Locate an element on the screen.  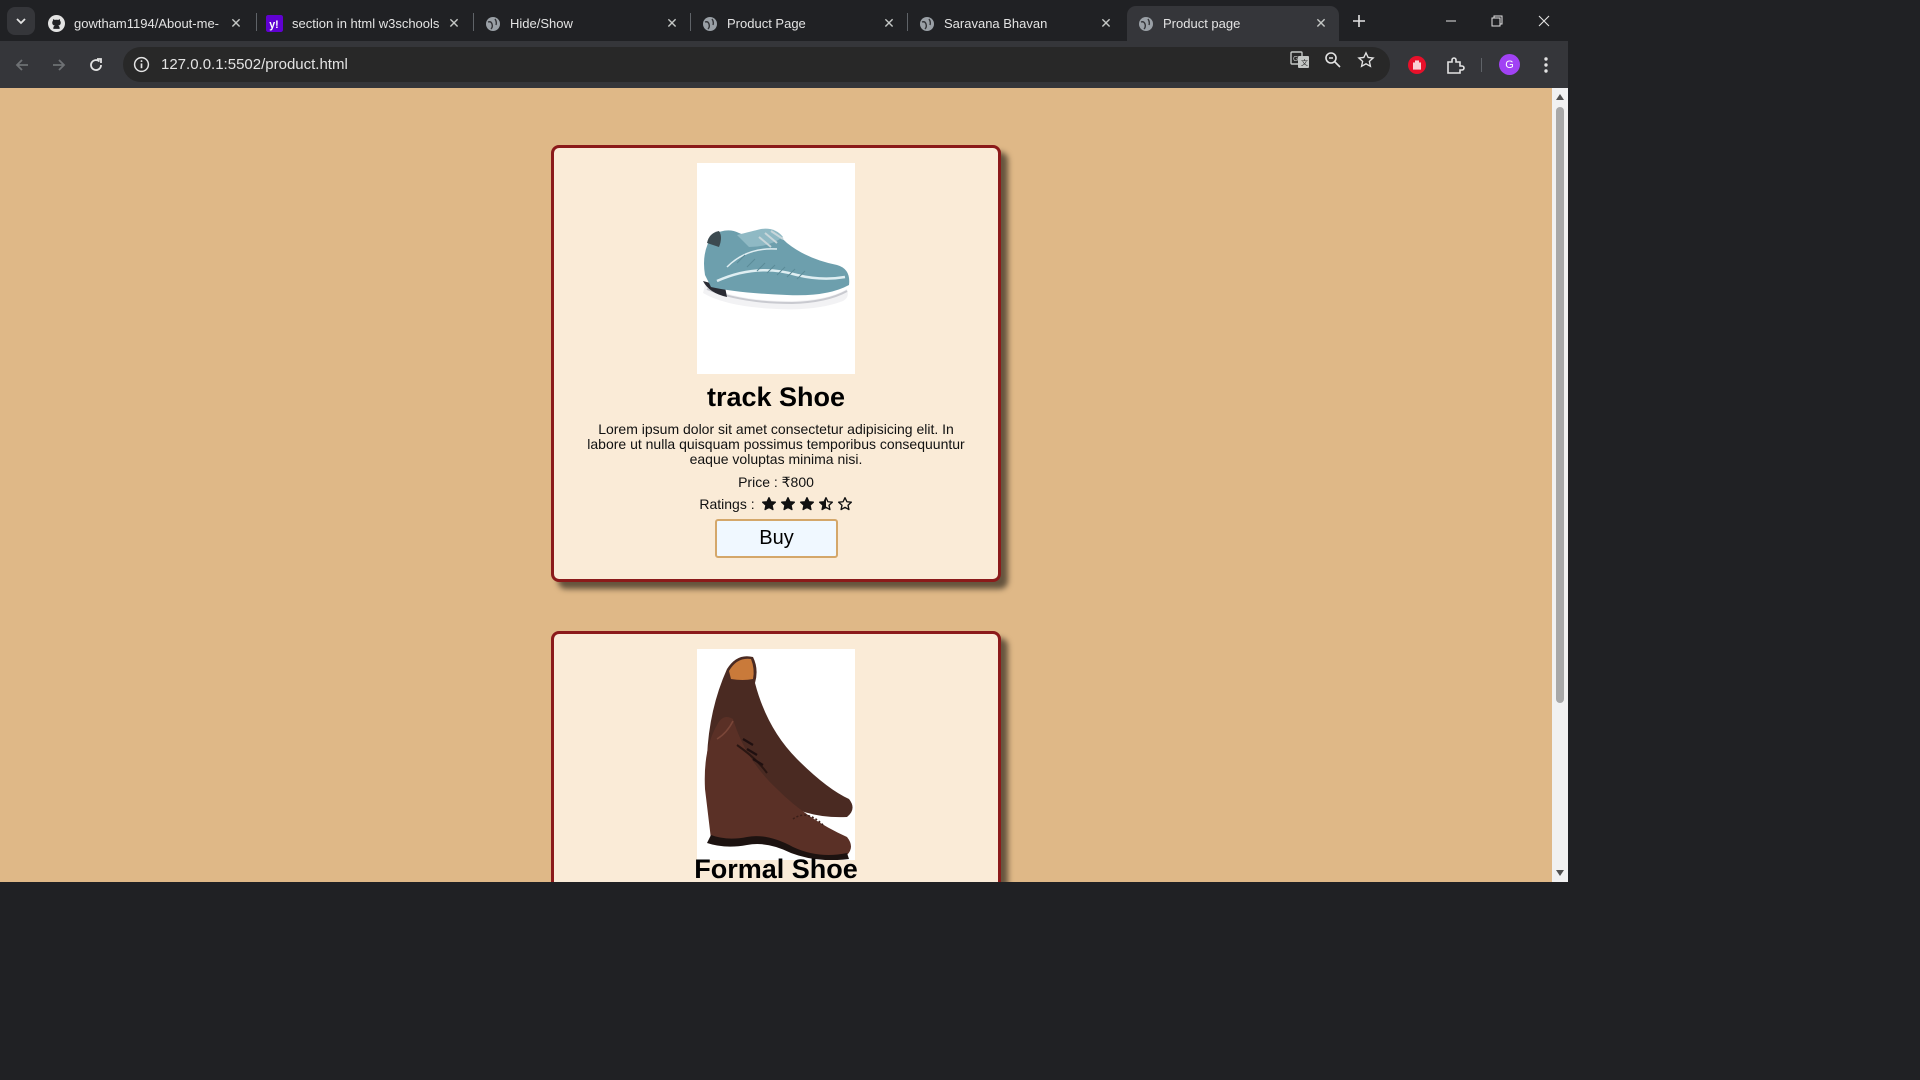
page-scrollbar is located at coordinates (1560, 485).